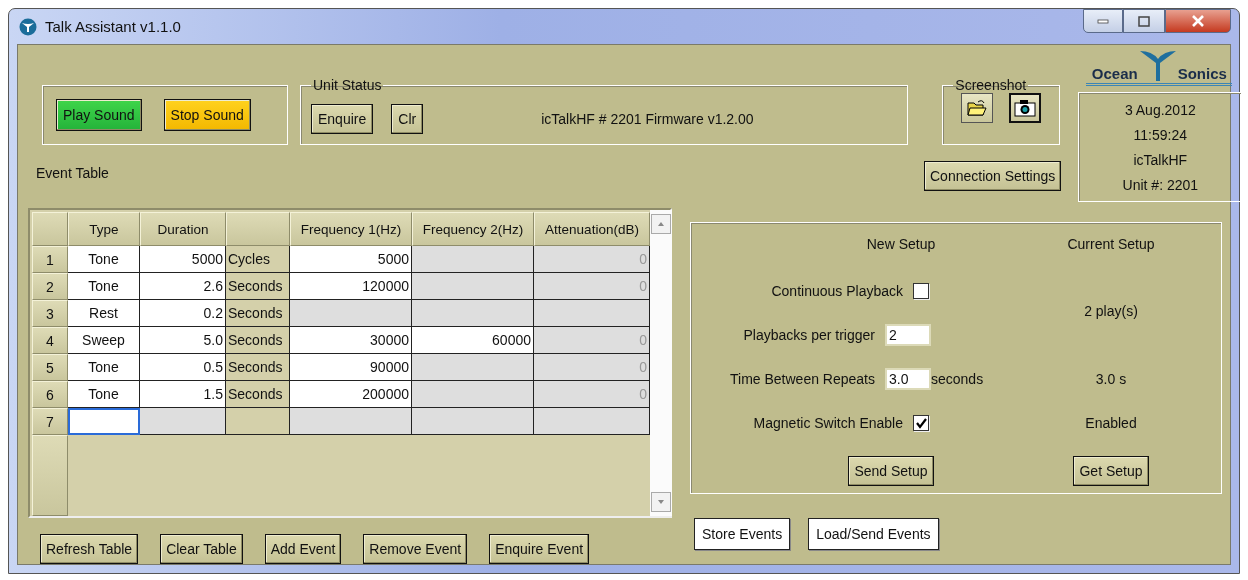 The height and width of the screenshot is (580, 1248). Describe the element at coordinates (258, 229) in the screenshot. I see `column-header` at that location.